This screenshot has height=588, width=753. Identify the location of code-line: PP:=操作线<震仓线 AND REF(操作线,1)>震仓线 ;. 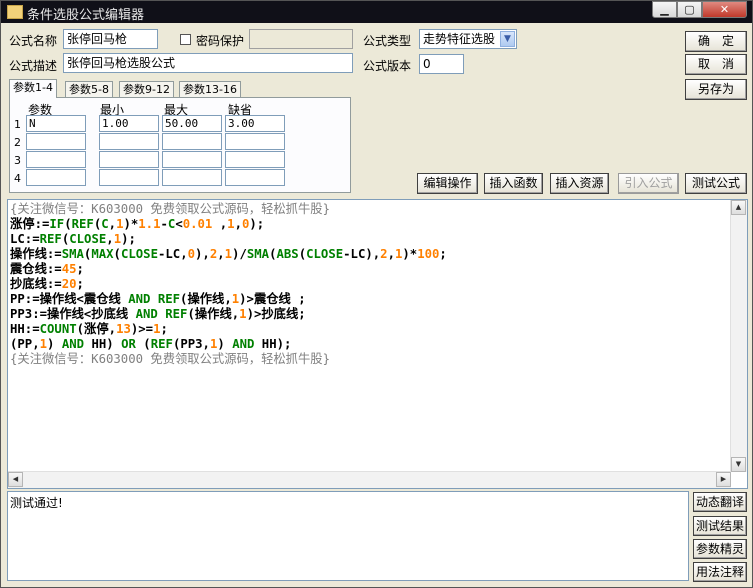
(228, 299).